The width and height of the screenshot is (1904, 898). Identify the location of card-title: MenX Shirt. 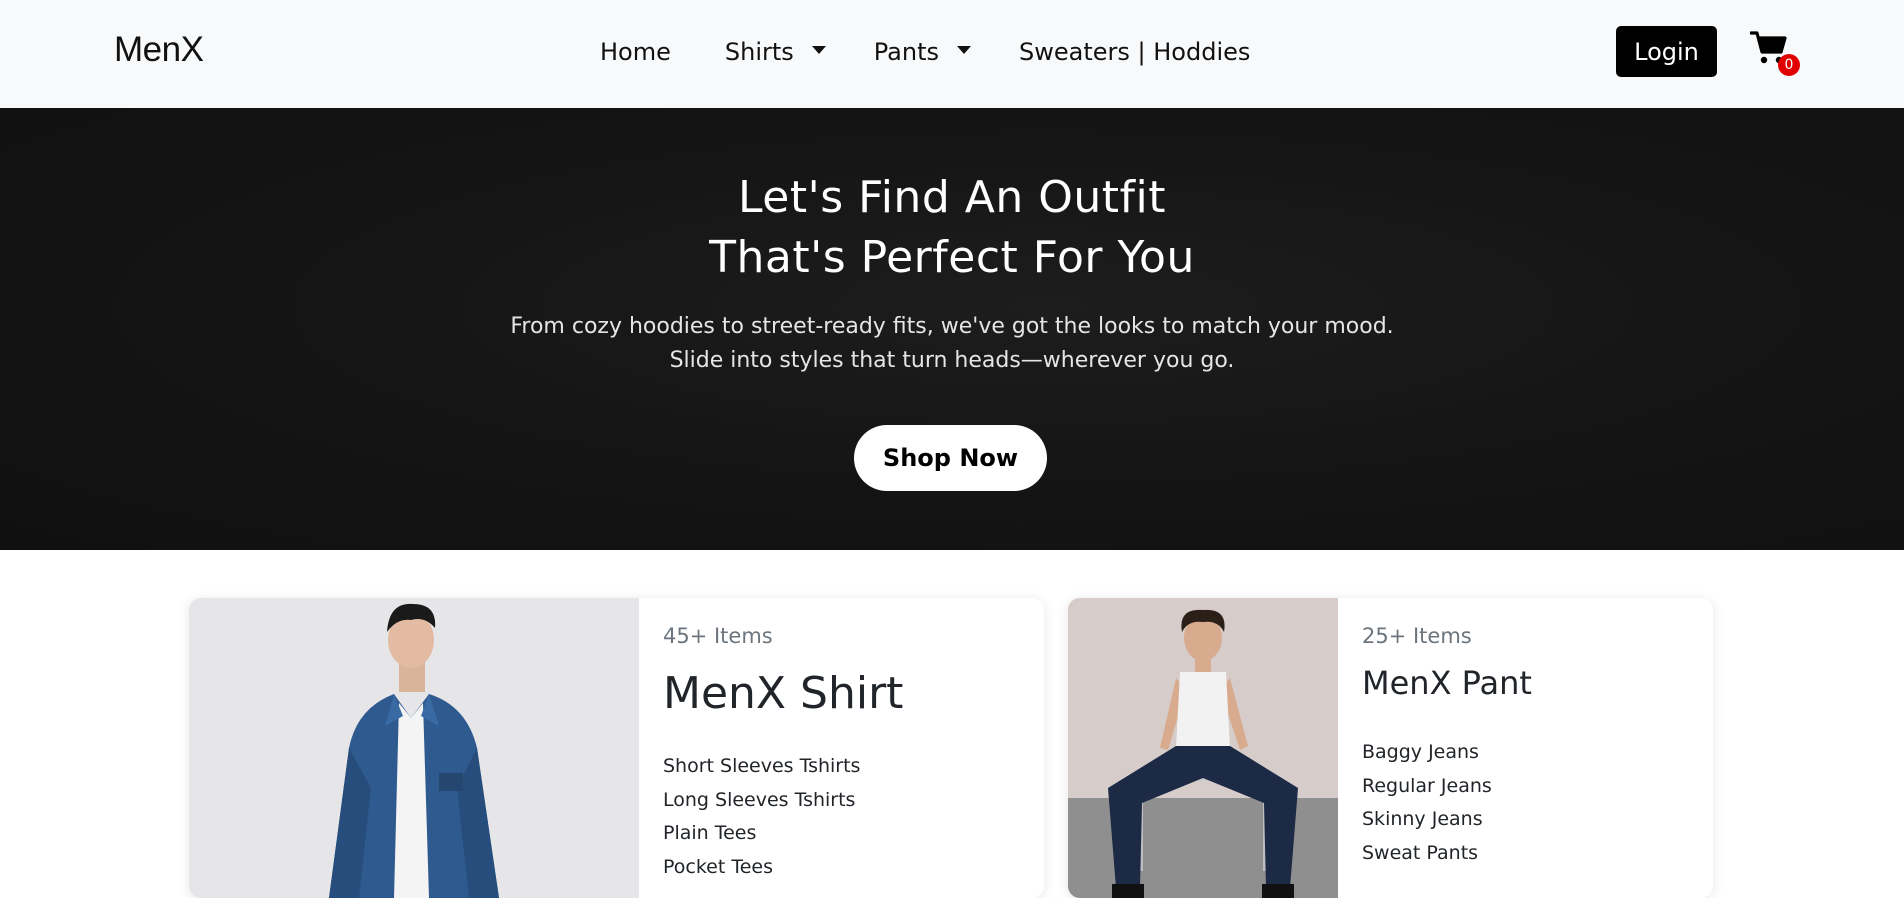
(783, 693).